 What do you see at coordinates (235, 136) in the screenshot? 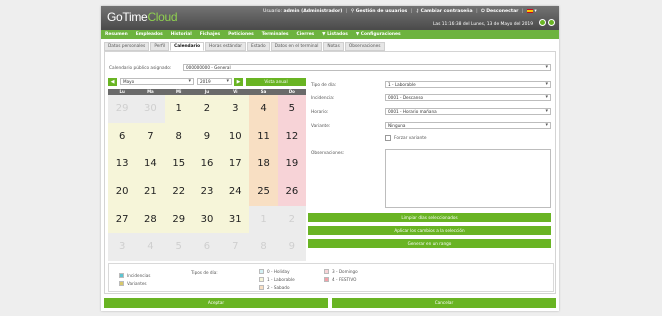
I see `calendar-day: 10` at bounding box center [235, 136].